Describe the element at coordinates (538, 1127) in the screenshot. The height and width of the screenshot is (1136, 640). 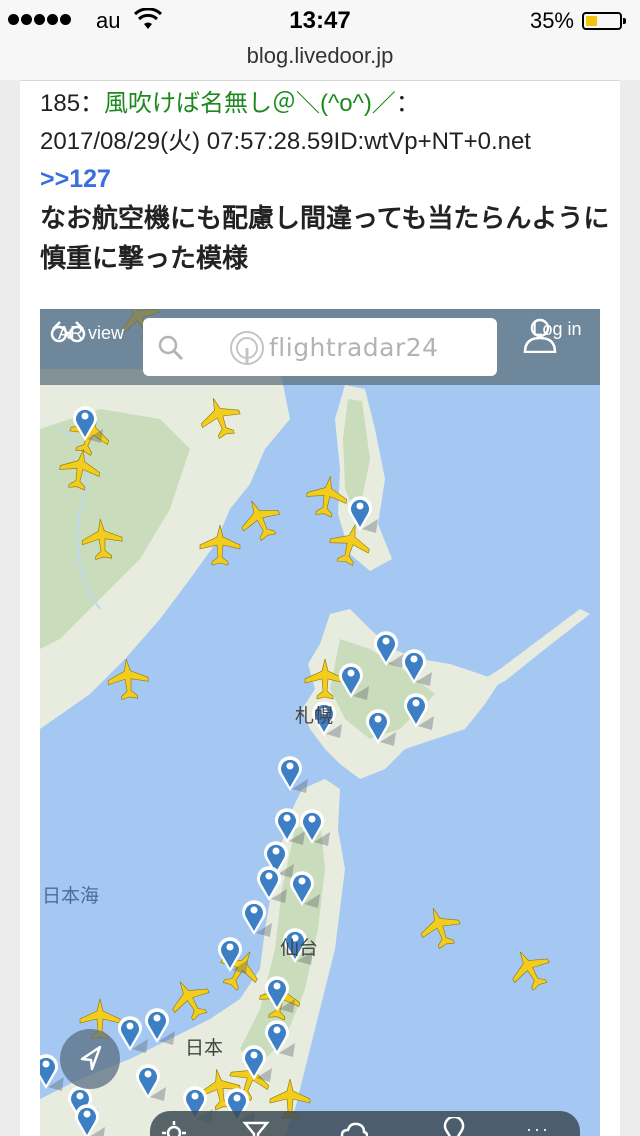
I see `more-menu-button: ···` at that location.